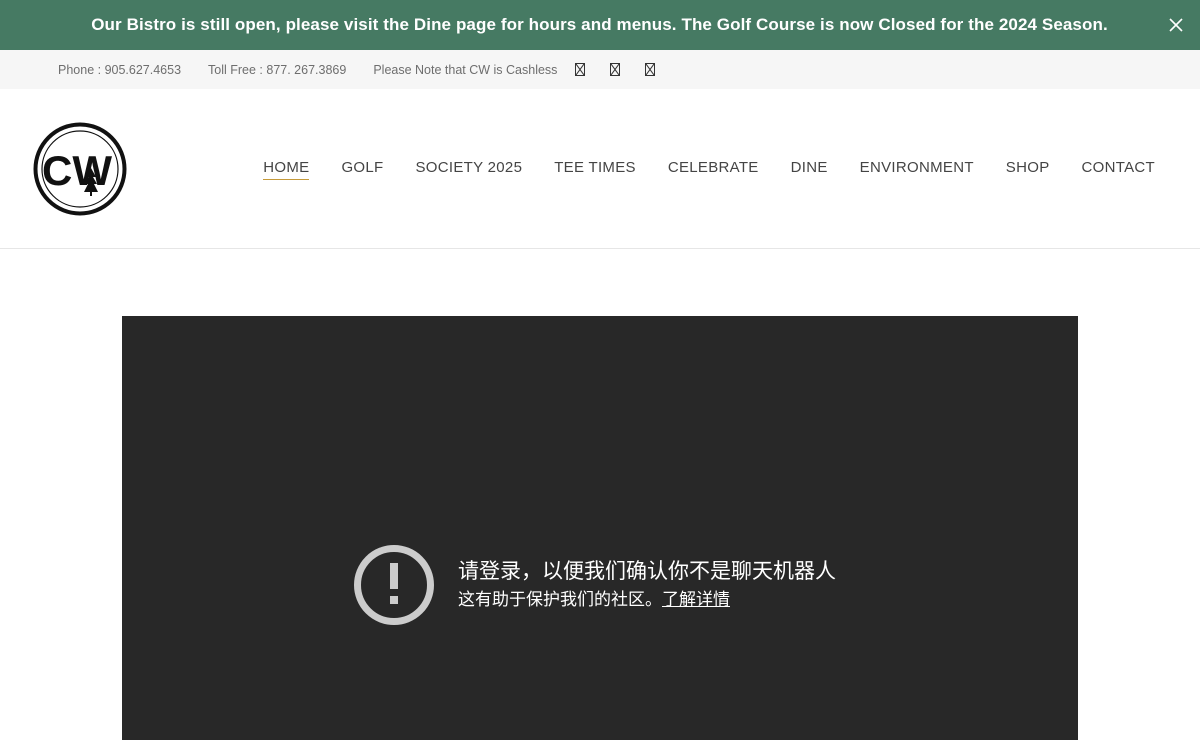 This screenshot has height=740, width=1200. I want to click on nav-item-golf: GOLF, so click(362, 169).